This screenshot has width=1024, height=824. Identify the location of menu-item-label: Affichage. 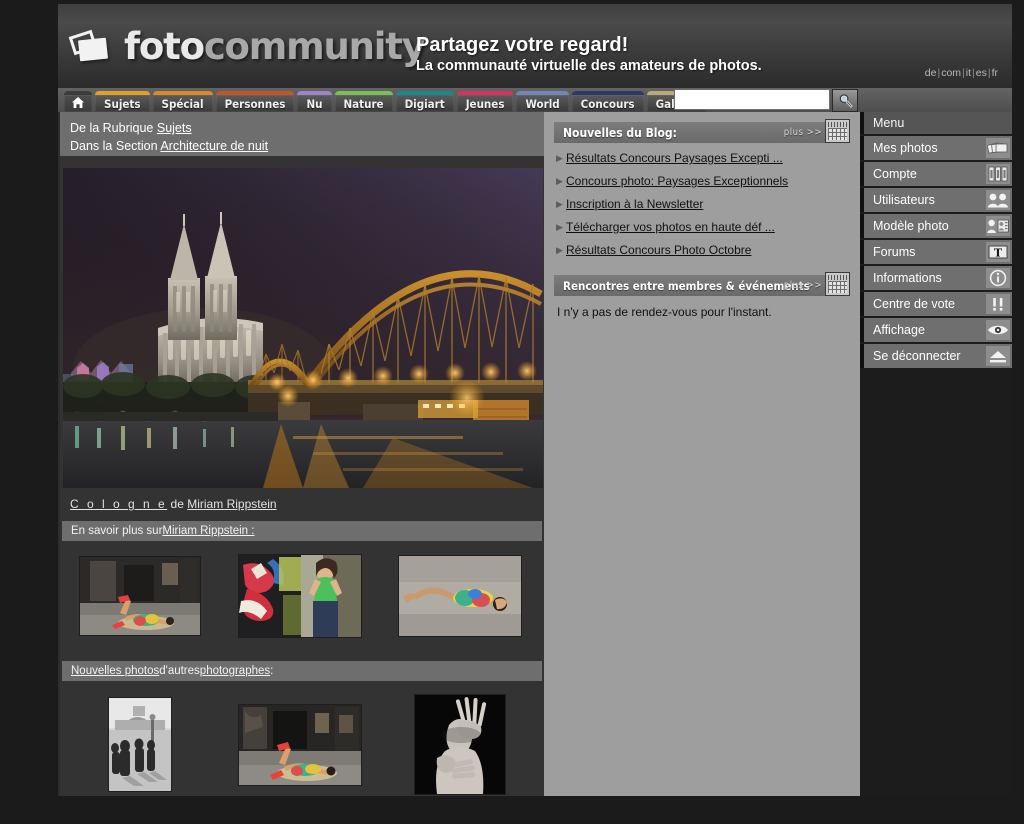
(899, 330).